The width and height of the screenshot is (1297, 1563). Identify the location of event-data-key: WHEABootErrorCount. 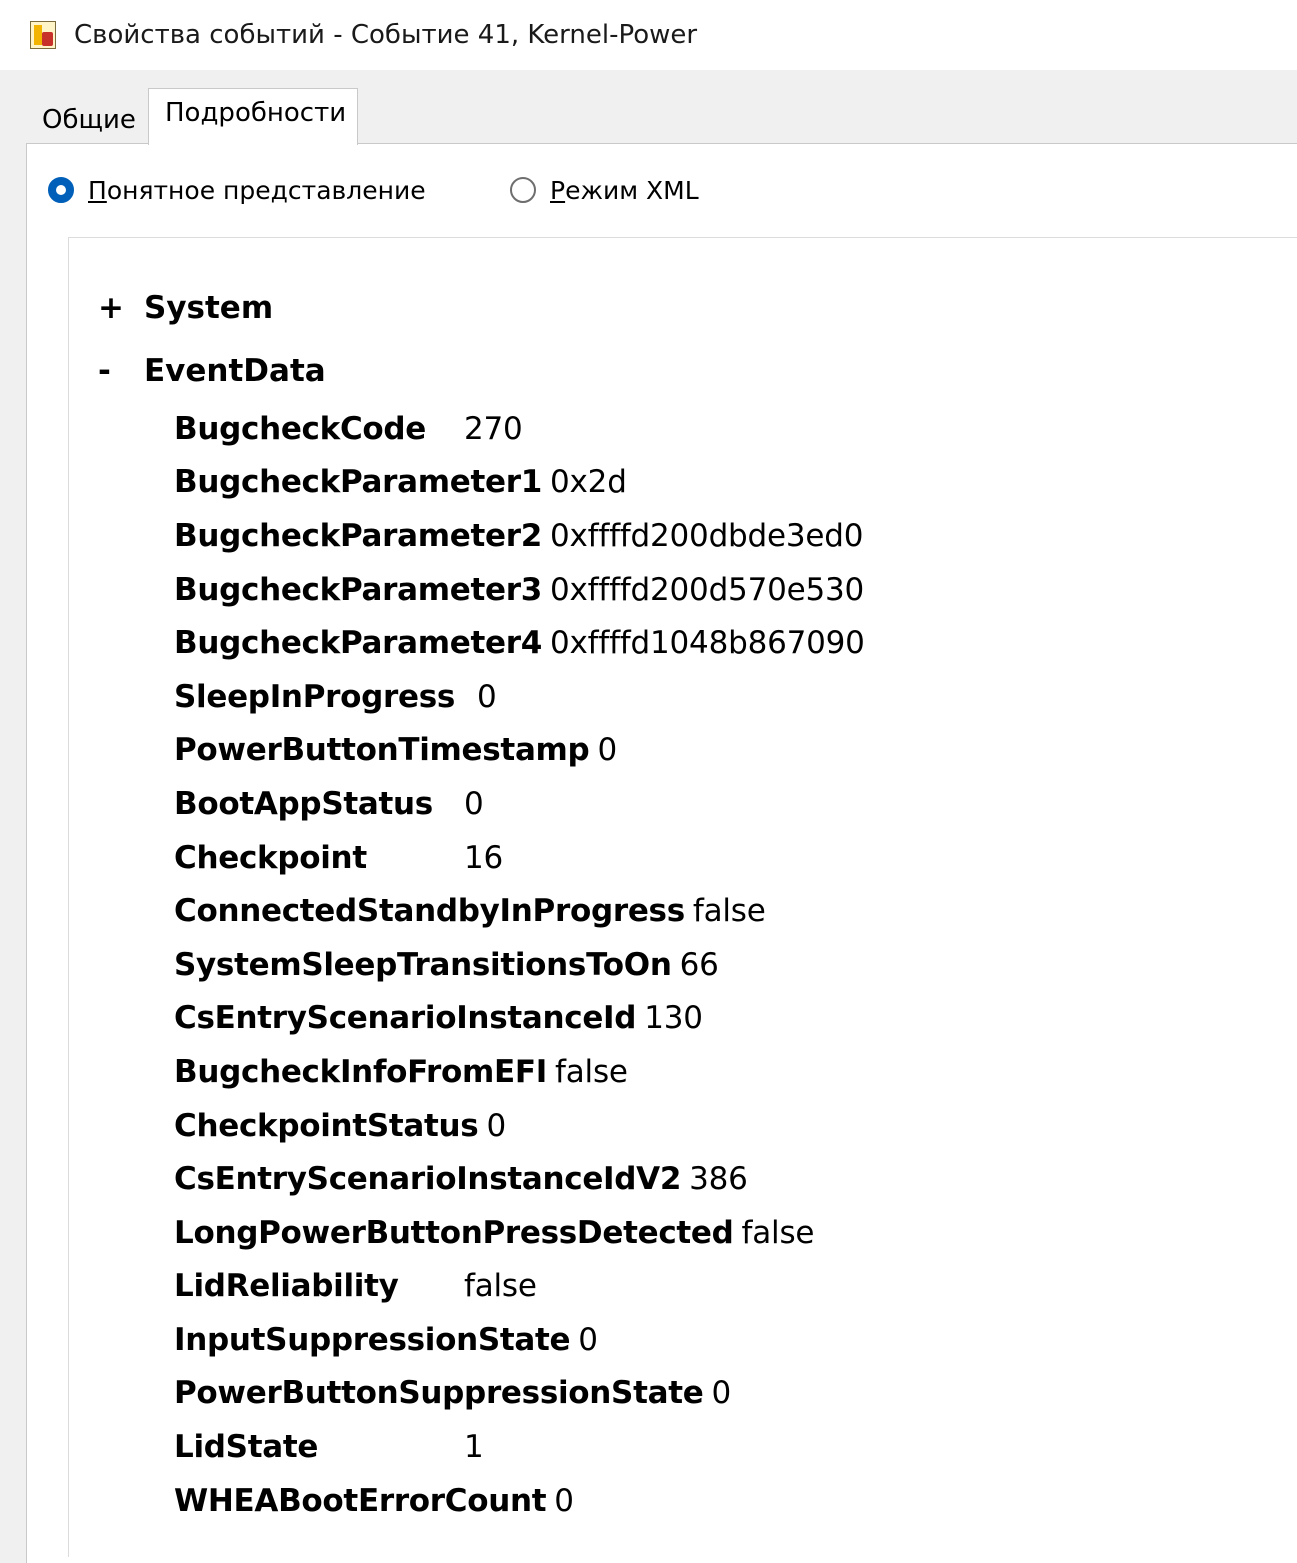
(360, 1500).